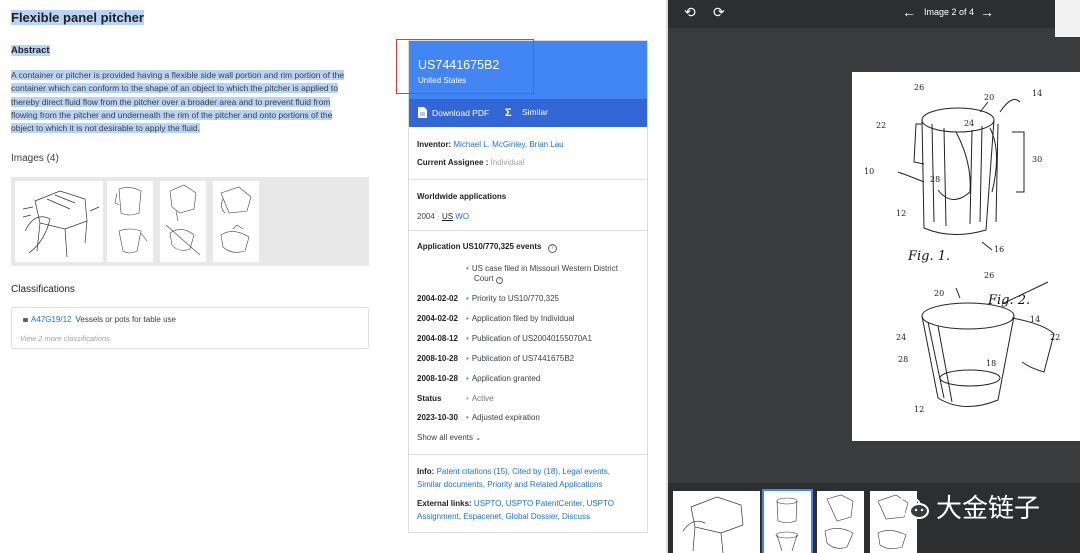  Describe the element at coordinates (512, 298) in the screenshot. I see `event-text: • Priority to US10/770,325` at that location.